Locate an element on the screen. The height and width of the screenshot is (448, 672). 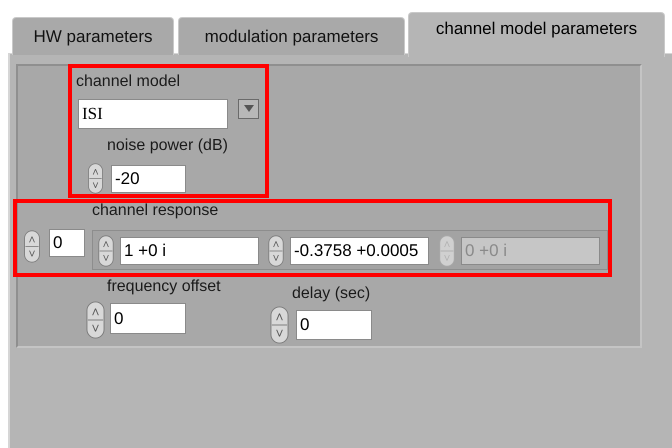
control-label: noise power (dB) is located at coordinates (167, 146).